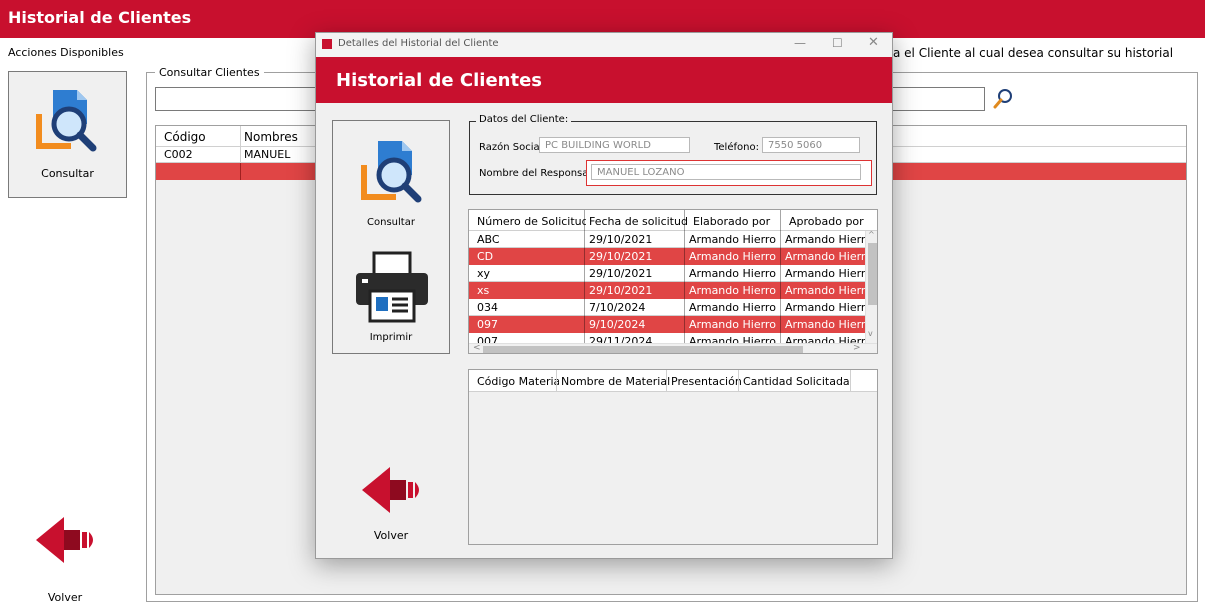  Describe the element at coordinates (66, 52) in the screenshot. I see `acciones-label: Acciones Disponibles` at that location.